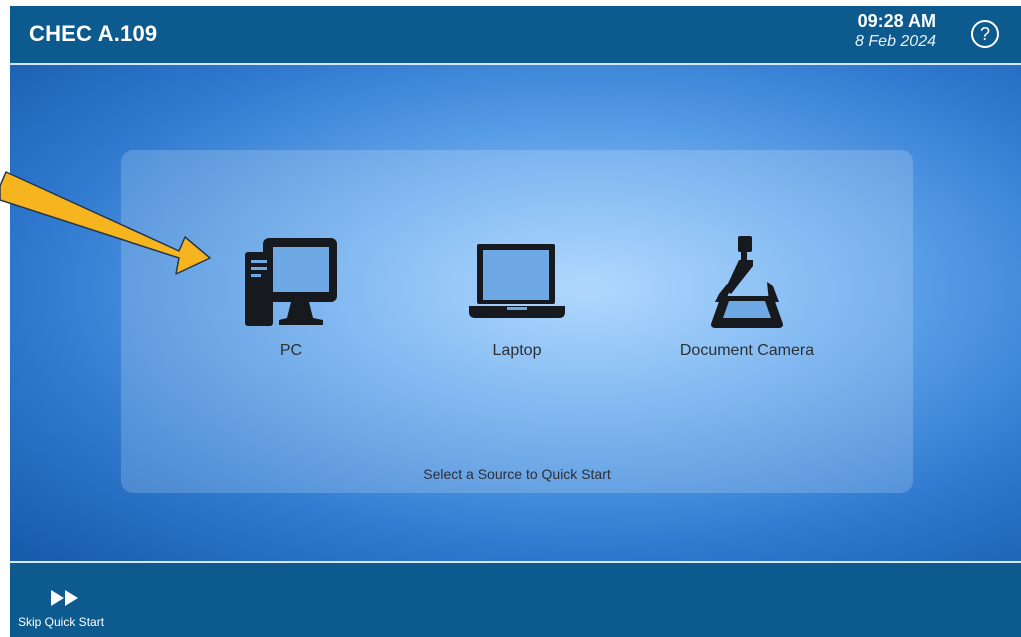 This screenshot has width=1021, height=637. Describe the element at coordinates (517, 281) in the screenshot. I see `laptop-icon` at that location.